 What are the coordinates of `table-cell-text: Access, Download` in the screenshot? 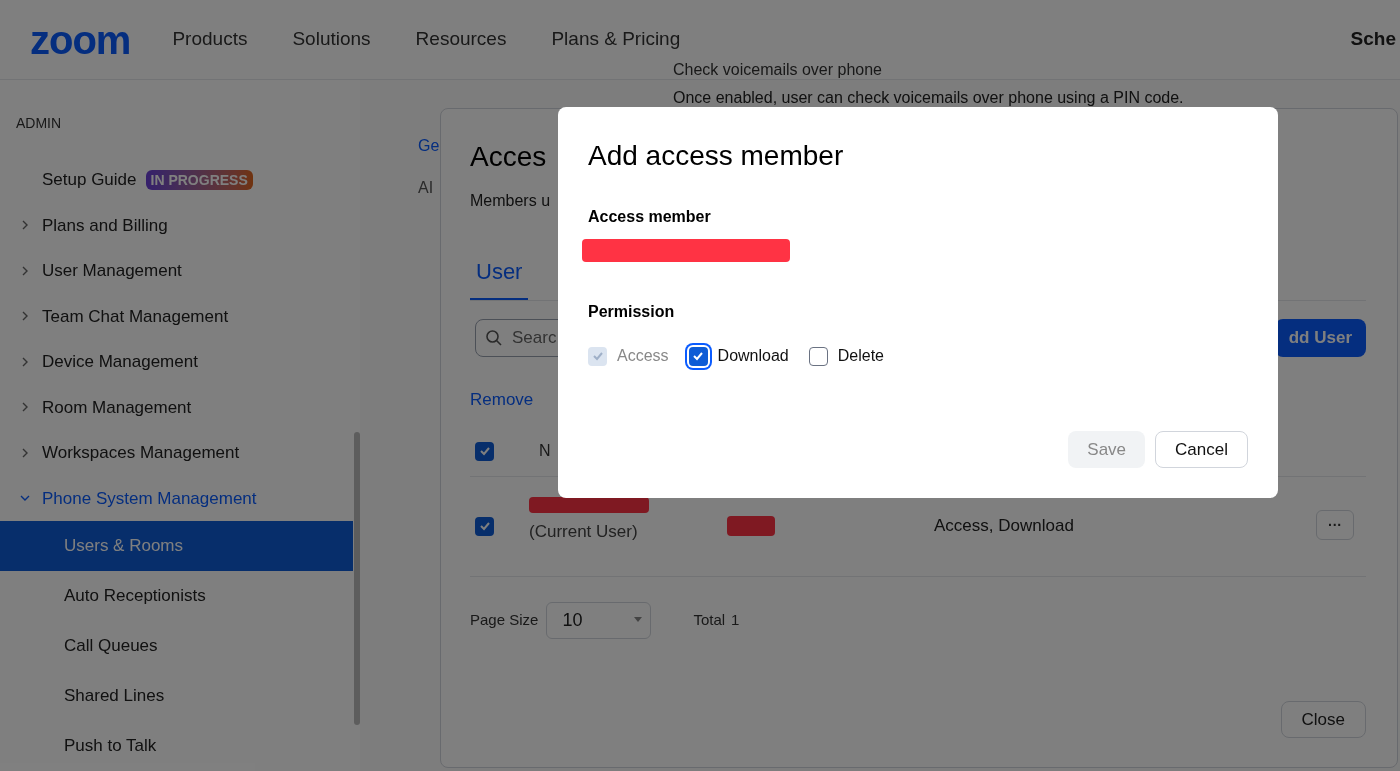 It's located at (1004, 526).